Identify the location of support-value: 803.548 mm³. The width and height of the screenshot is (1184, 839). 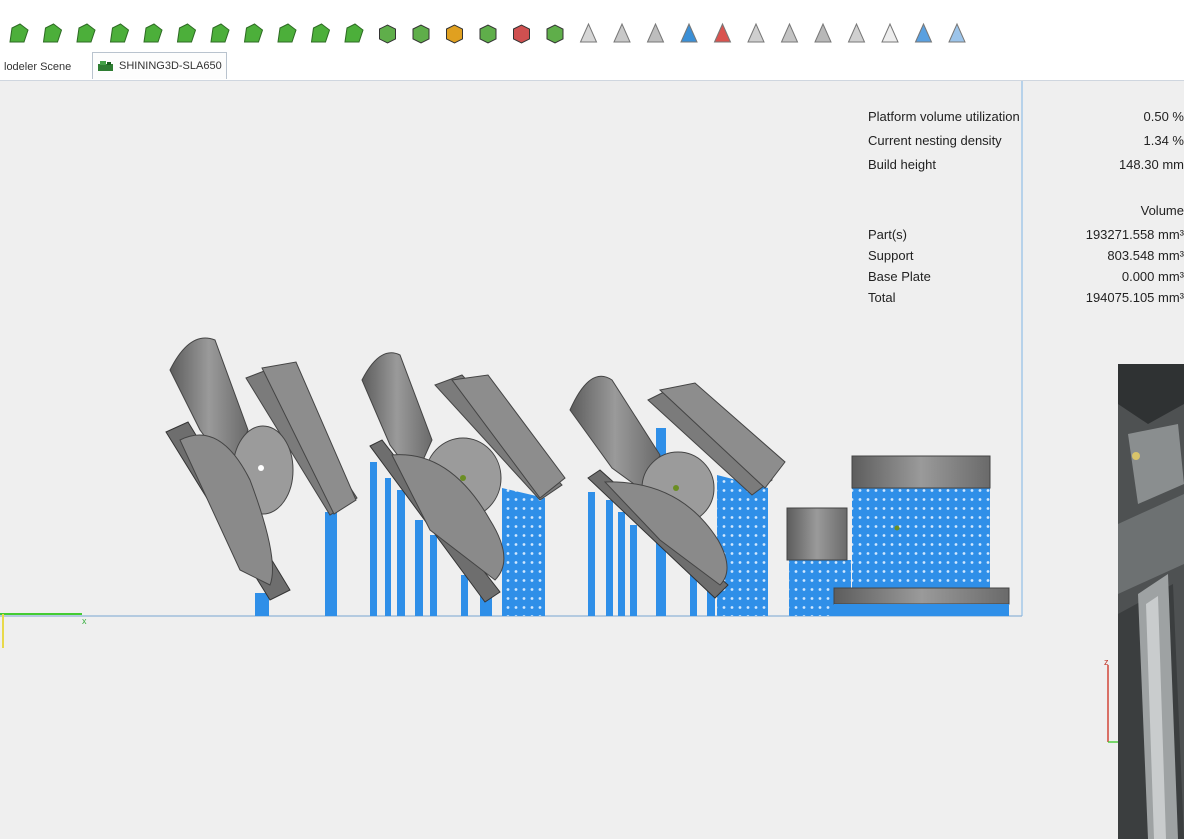
(1145, 255).